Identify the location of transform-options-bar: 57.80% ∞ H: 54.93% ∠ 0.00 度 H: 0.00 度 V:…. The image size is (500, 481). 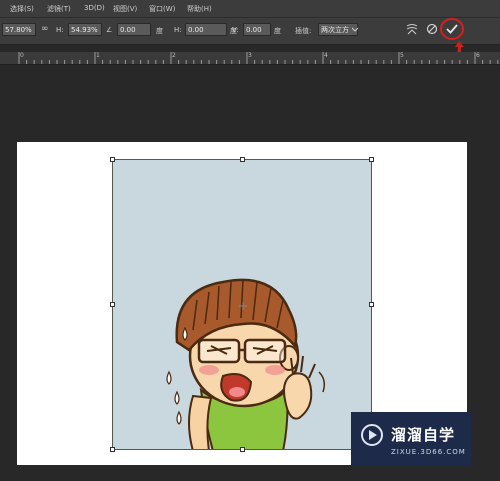
(250, 31).